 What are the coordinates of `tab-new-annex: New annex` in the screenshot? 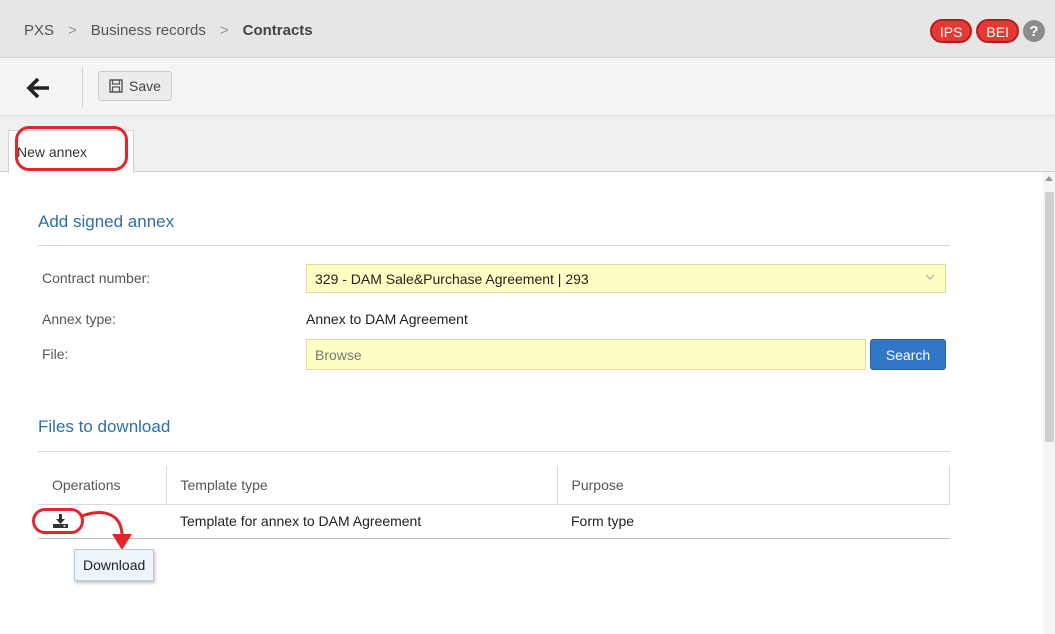 It's located at (71, 151).